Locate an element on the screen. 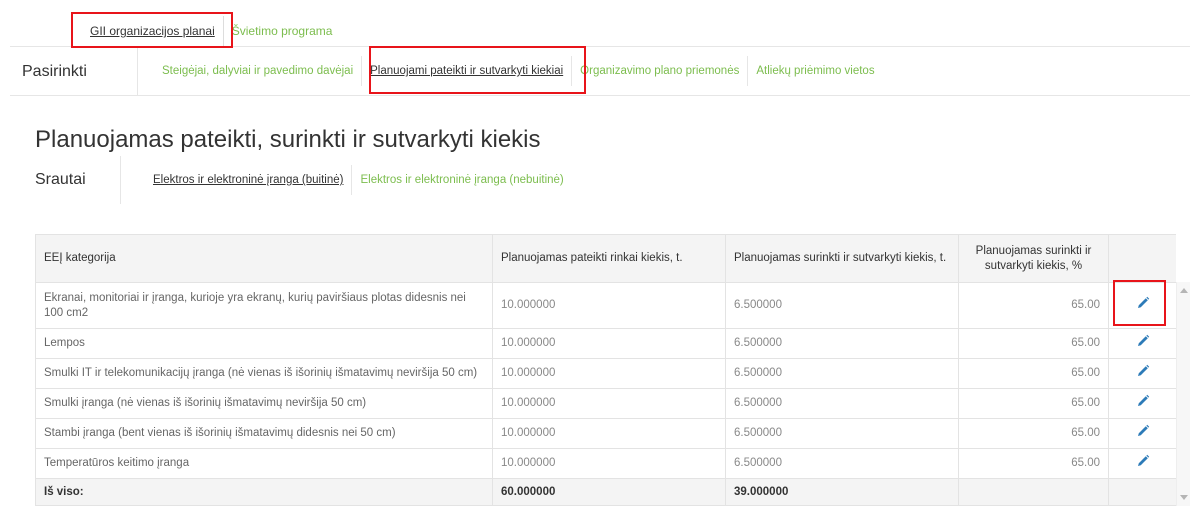 Image resolution: width=1200 pixels, height=506 pixels. nav-organizavimo-priemones: Organizavimo plano priemonės is located at coordinates (659, 71).